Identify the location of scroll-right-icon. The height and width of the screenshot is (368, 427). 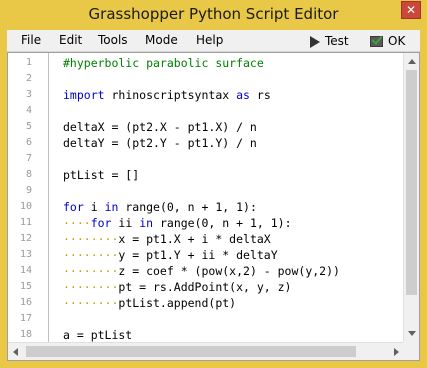
(396, 352).